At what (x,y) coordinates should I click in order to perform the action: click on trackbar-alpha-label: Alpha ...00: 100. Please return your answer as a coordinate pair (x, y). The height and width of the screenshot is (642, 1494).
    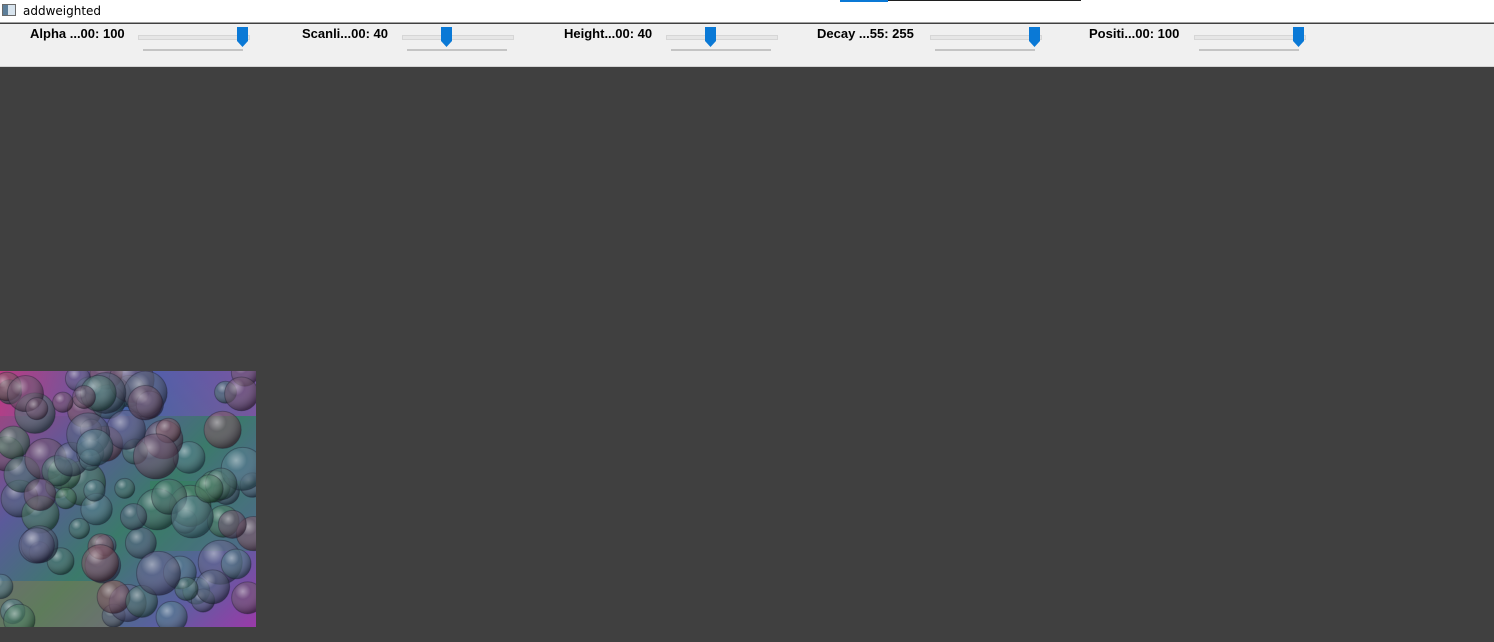
    Looking at the image, I should click on (77, 33).